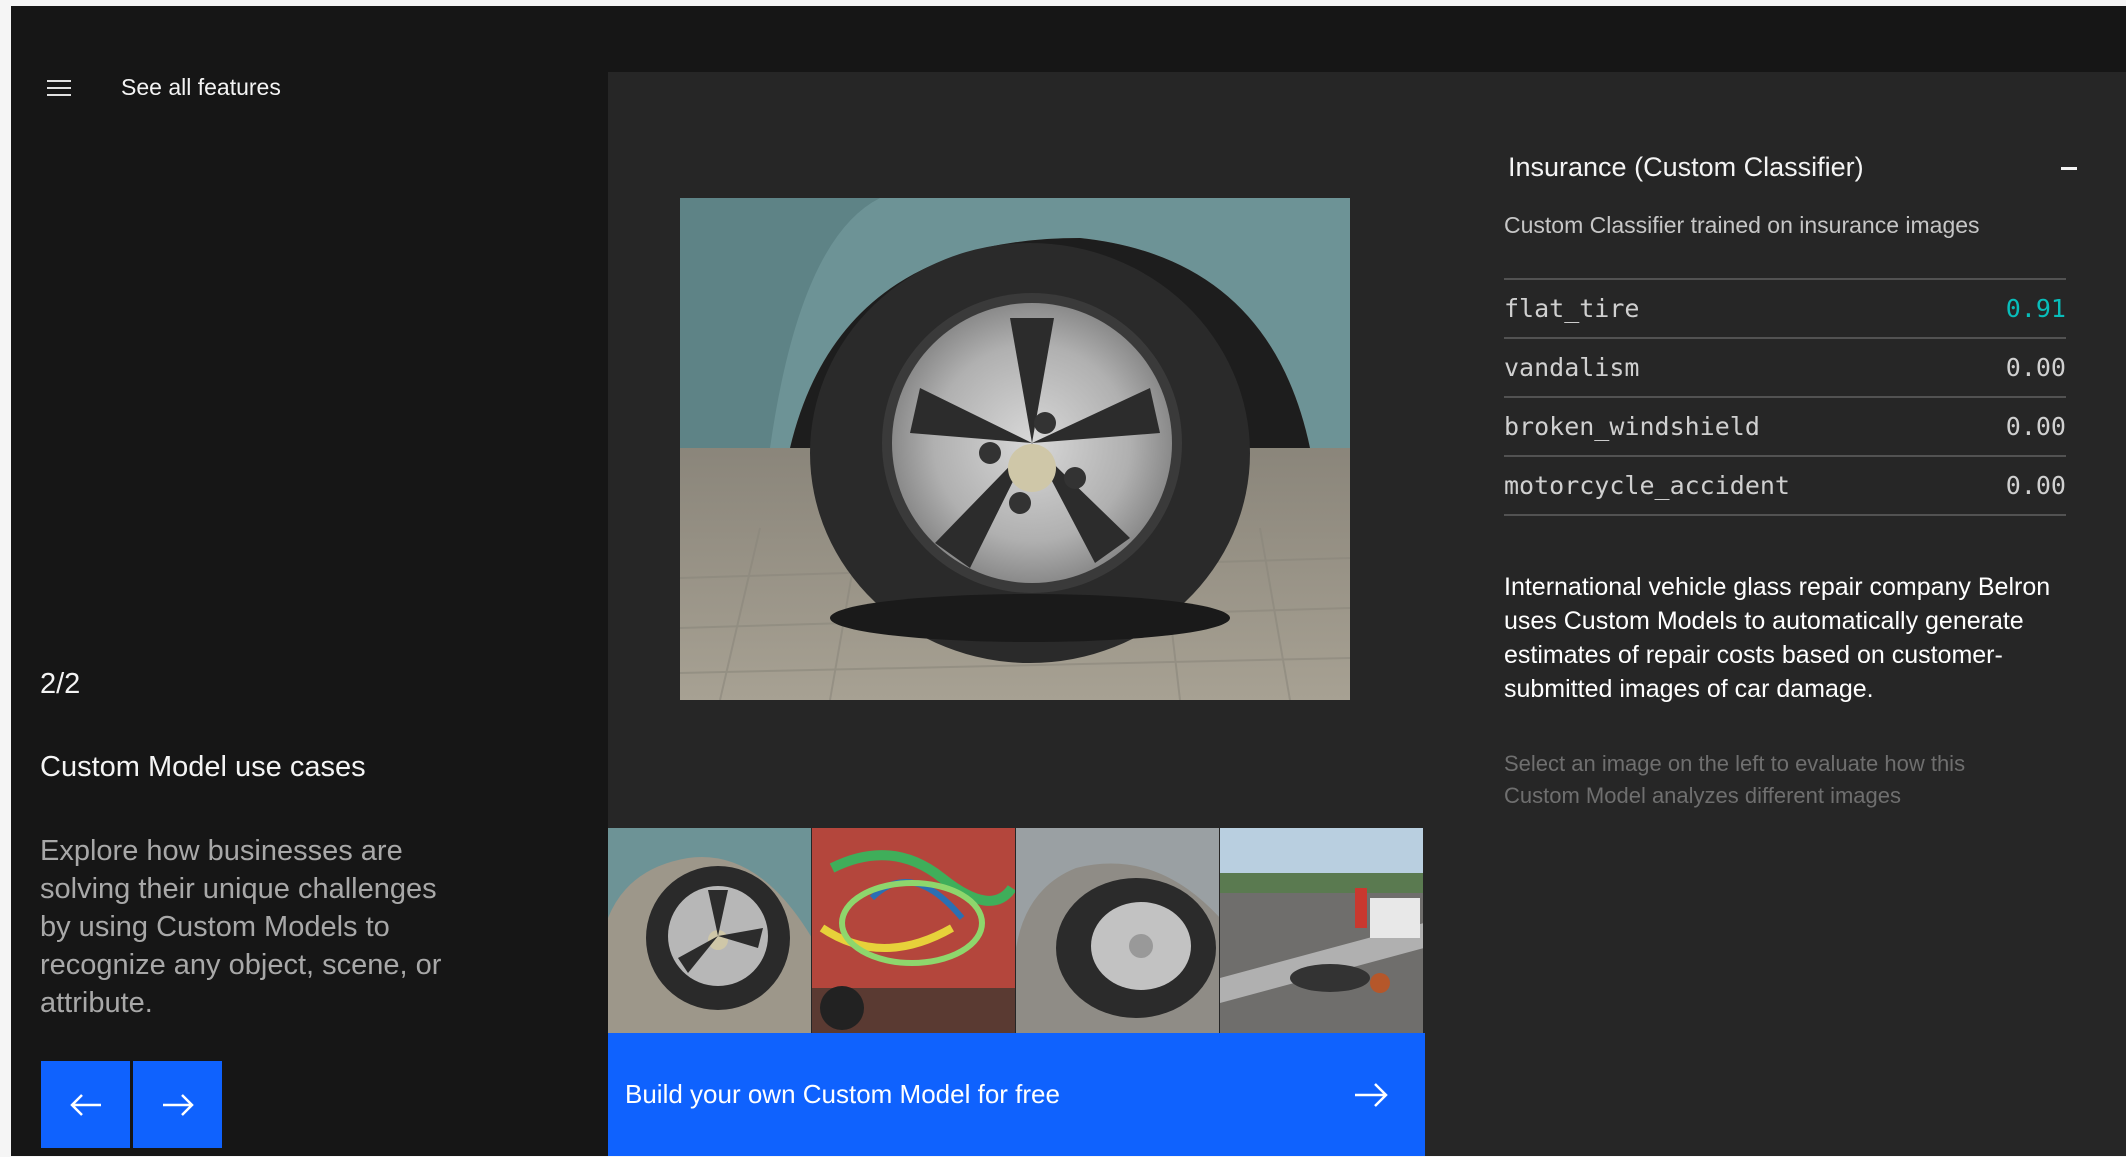 The height and width of the screenshot is (1157, 2126). Describe the element at coordinates (1632, 426) in the screenshot. I see `result-label: broken_windshield` at that location.